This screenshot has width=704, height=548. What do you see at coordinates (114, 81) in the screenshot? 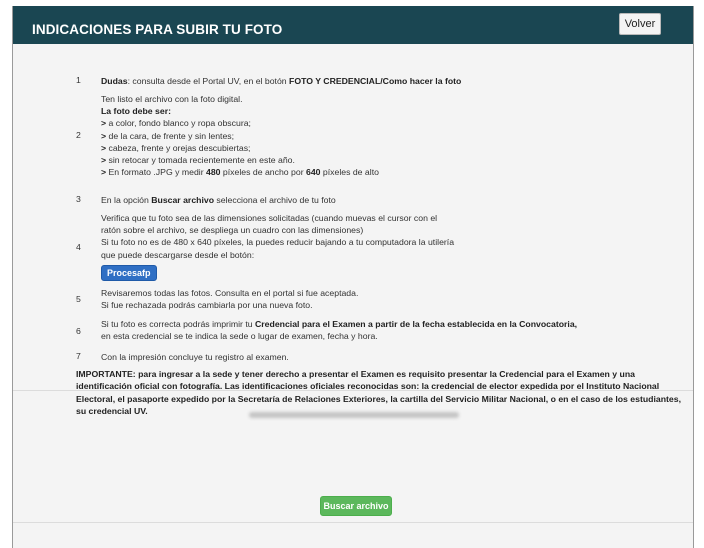
I see `text-run: Dudas` at bounding box center [114, 81].